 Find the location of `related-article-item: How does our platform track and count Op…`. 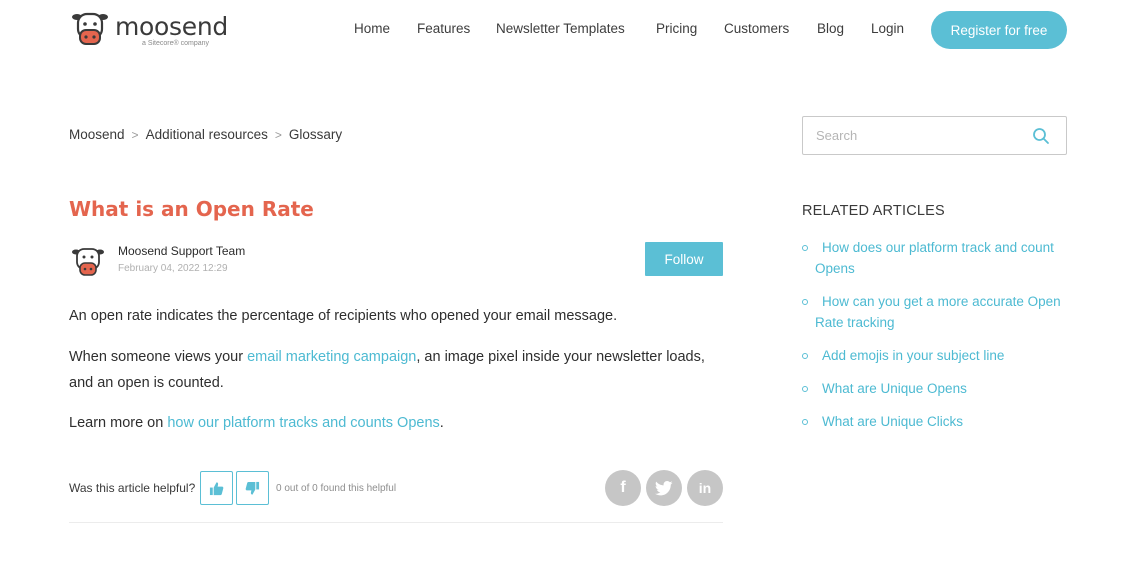

related-article-item: How does our platform track and count Op… is located at coordinates (937, 258).